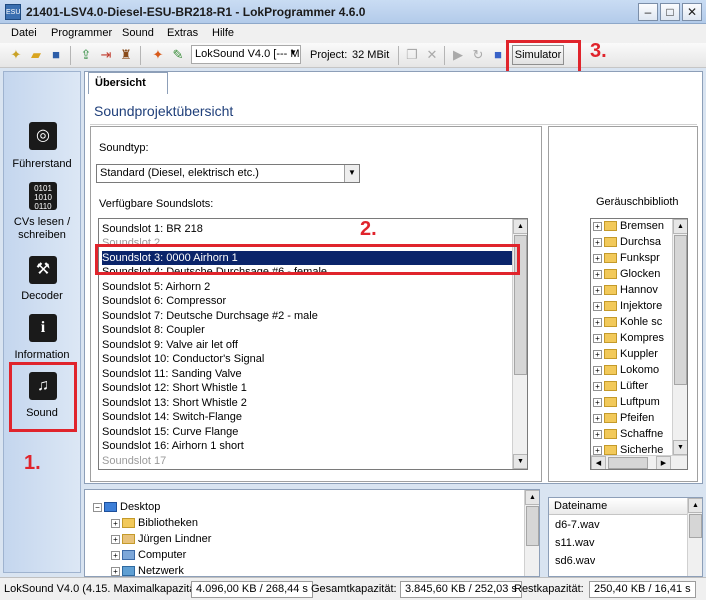 The image size is (706, 600). I want to click on copy-icon: ❐, so click(412, 55).